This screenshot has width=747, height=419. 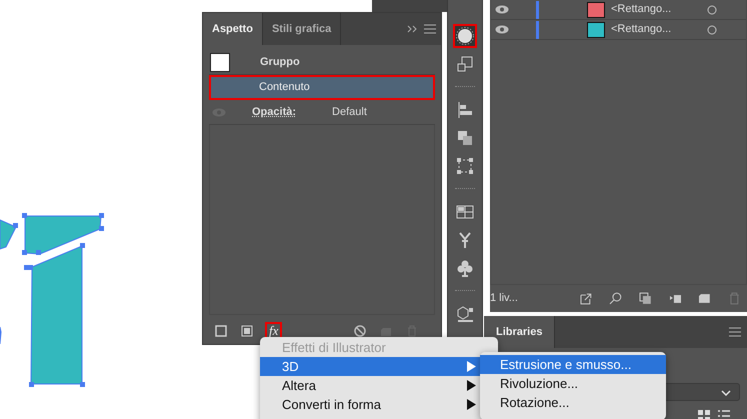 I want to click on fx-button: fx, so click(x=273, y=331).